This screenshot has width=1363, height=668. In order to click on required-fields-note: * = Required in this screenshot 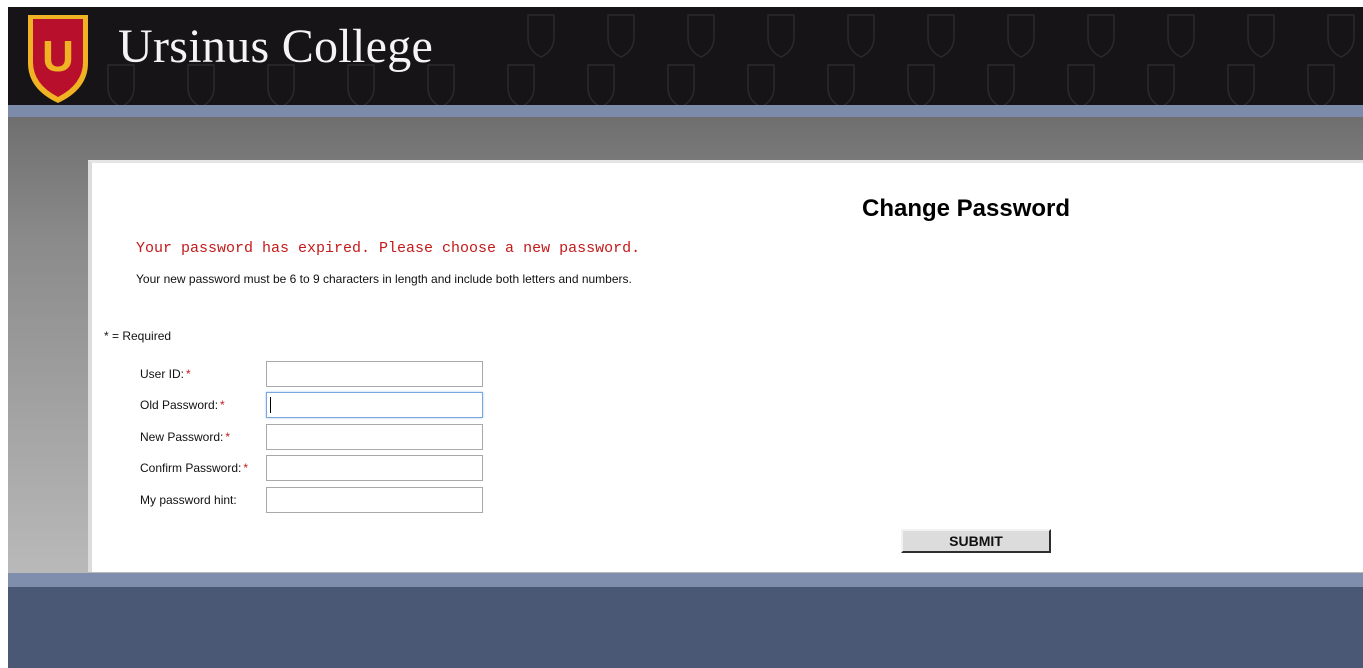, I will do `click(138, 336)`.